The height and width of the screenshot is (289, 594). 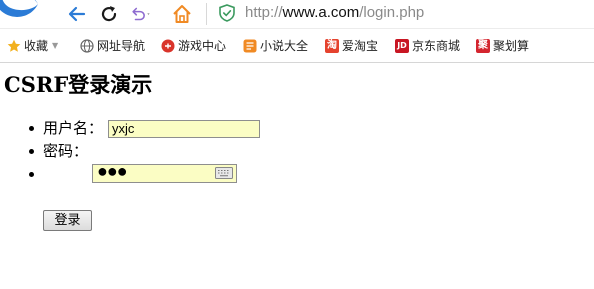 I want to click on shield-icon, so click(x=227, y=13).